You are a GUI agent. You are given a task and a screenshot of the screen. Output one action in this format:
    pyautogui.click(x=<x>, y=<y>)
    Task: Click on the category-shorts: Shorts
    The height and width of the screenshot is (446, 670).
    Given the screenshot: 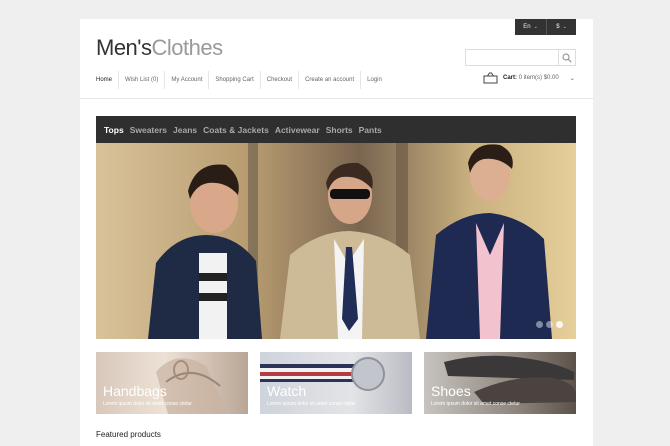 What is the action you would take?
    pyautogui.click(x=339, y=130)
    